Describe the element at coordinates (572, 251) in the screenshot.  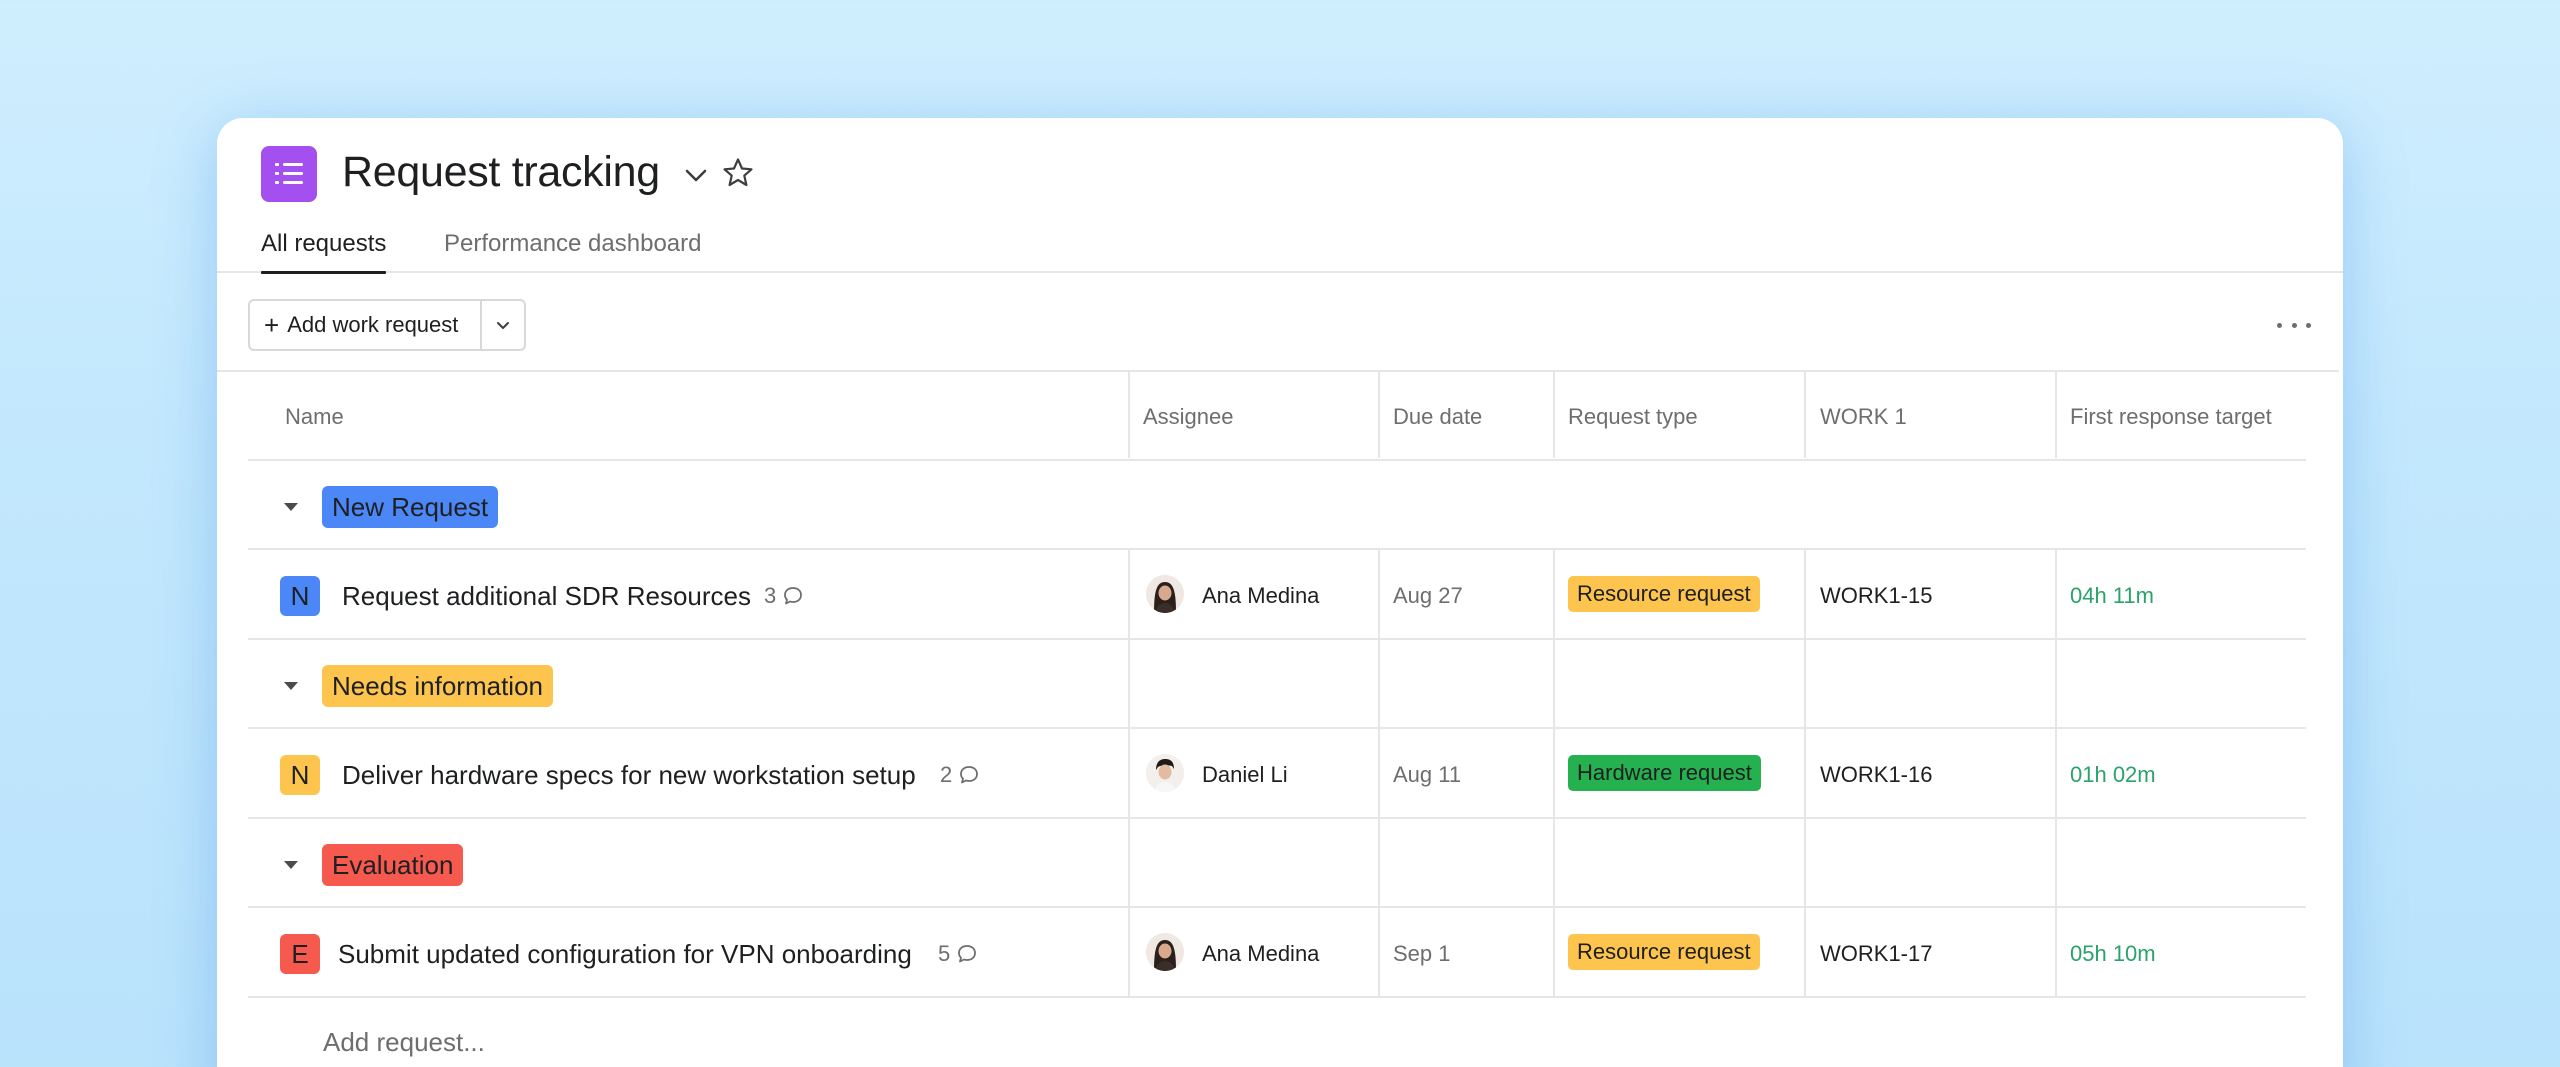
I see `tab-performance-dashboard: Performance dashboard` at that location.